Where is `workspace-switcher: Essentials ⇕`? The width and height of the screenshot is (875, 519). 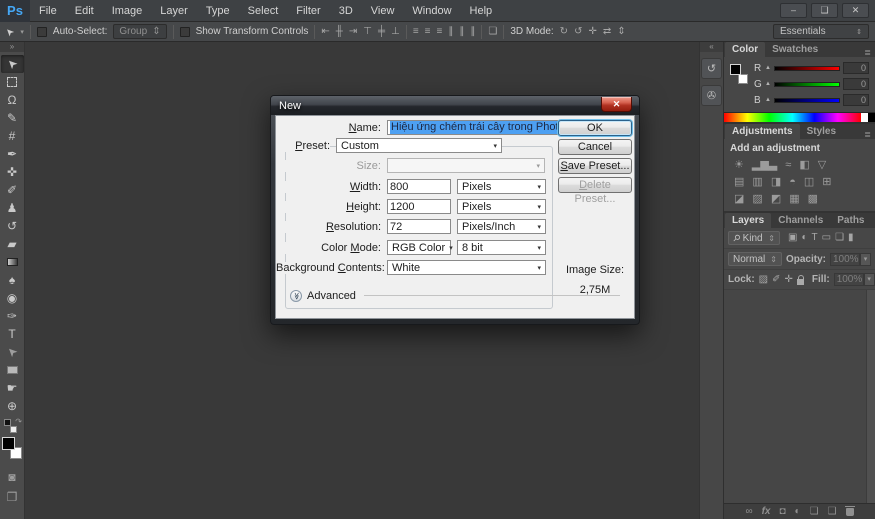
workspace-switcher: Essentials ⇕ is located at coordinates (821, 31).